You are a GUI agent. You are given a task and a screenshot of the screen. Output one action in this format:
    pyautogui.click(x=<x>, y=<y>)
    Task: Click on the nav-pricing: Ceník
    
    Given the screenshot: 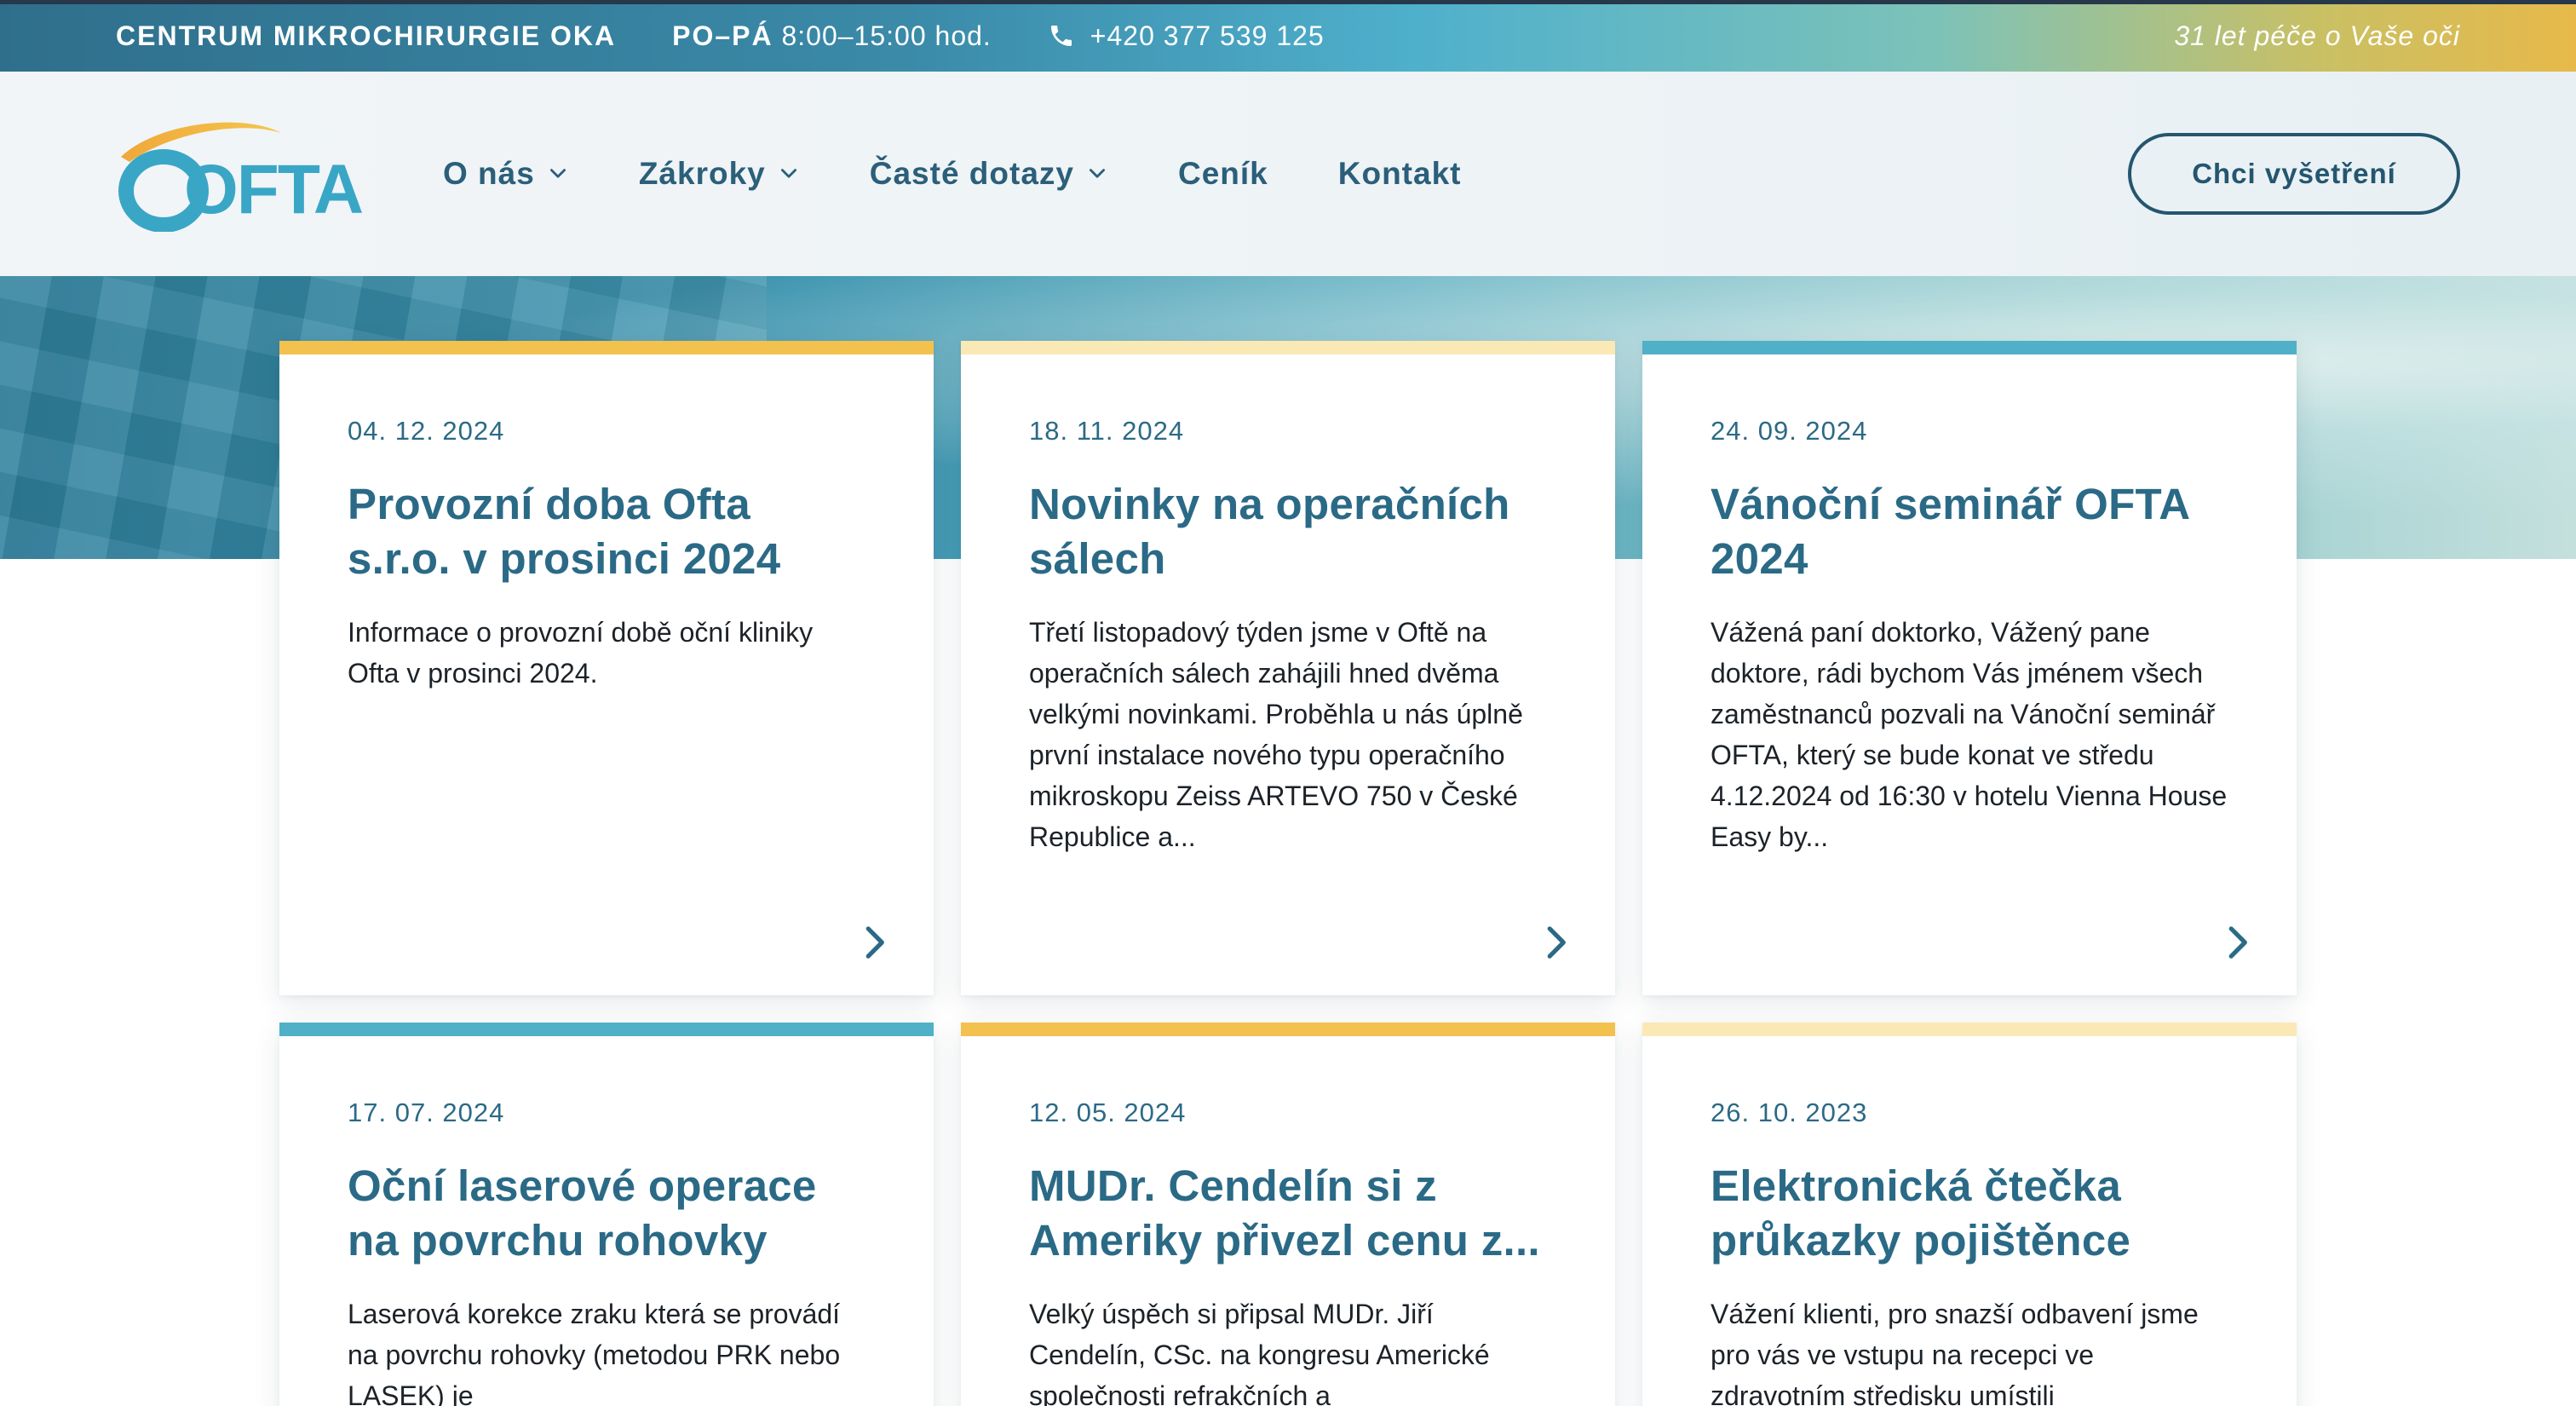 What is the action you would take?
    pyautogui.click(x=1223, y=174)
    